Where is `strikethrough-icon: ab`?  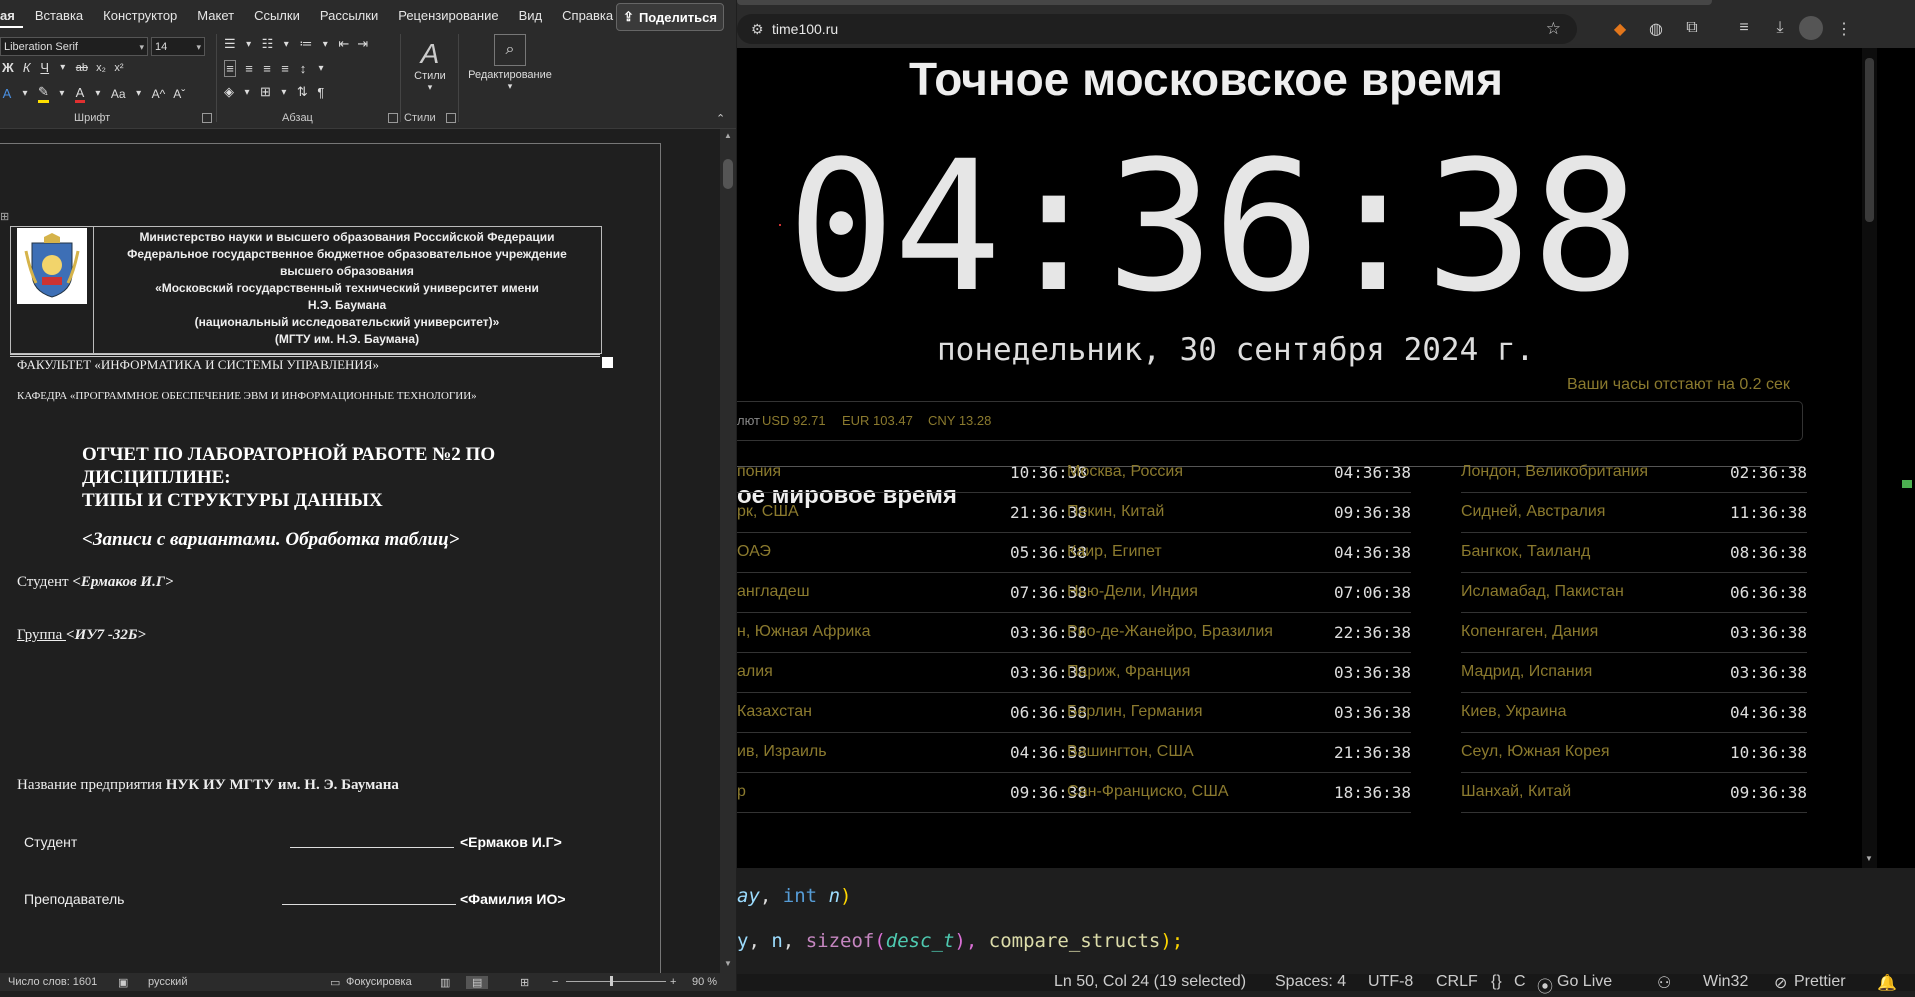 strikethrough-icon: ab is located at coordinates (82, 68).